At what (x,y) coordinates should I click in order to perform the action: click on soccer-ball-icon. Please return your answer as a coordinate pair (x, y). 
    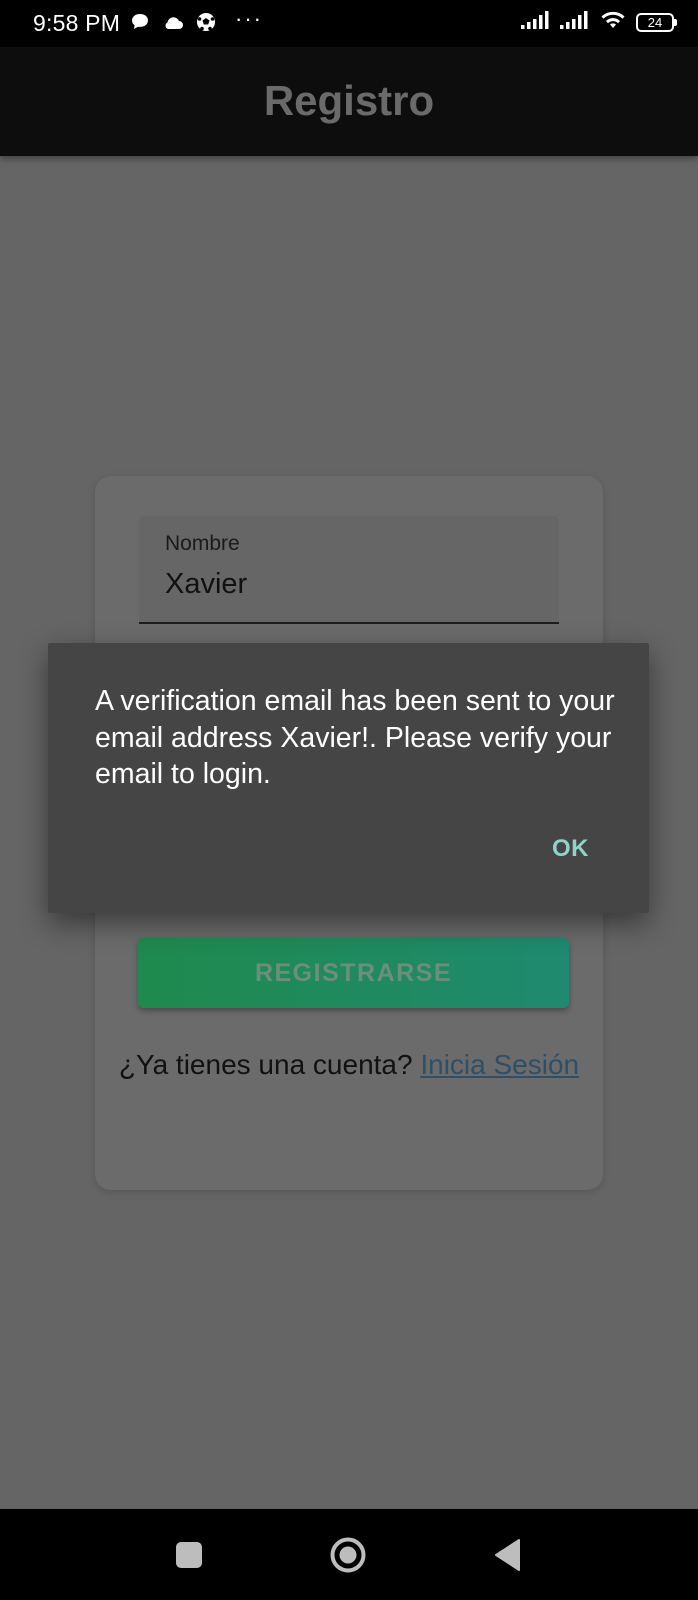
    Looking at the image, I should click on (206, 24).